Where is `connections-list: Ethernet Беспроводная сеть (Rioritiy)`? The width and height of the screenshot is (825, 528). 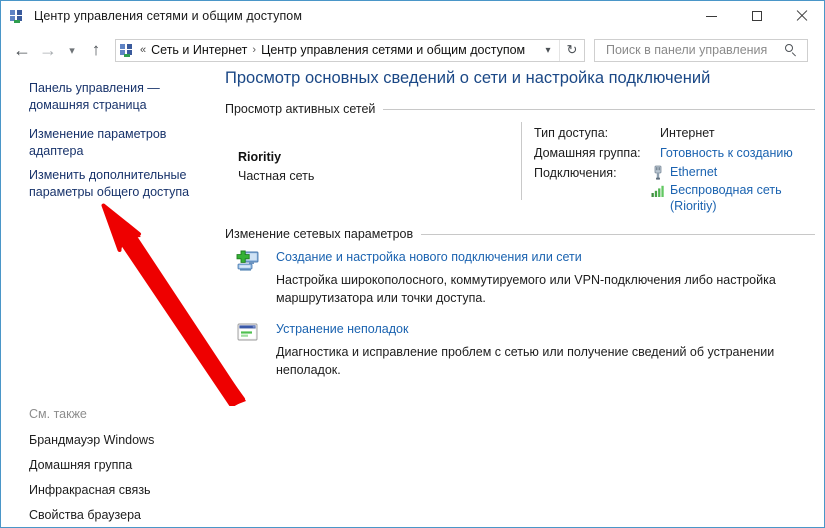
connections-list: Ethernet Беспроводная сеть (Rioritiy) is located at coordinates (735, 190).